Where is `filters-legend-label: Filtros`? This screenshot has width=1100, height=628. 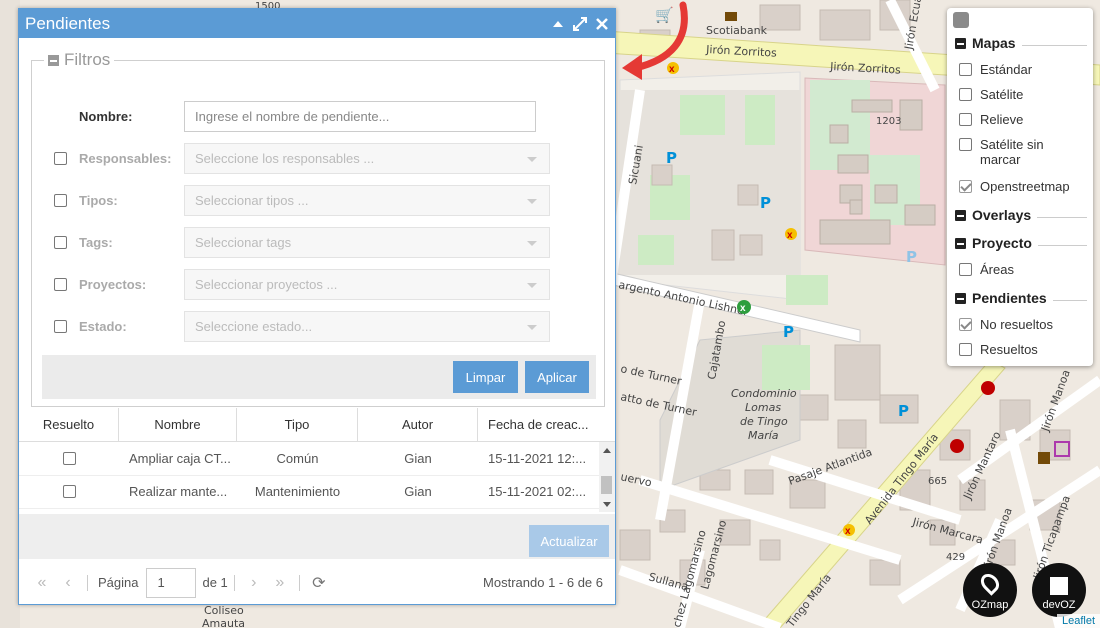
filters-legend-label: Filtros is located at coordinates (87, 59).